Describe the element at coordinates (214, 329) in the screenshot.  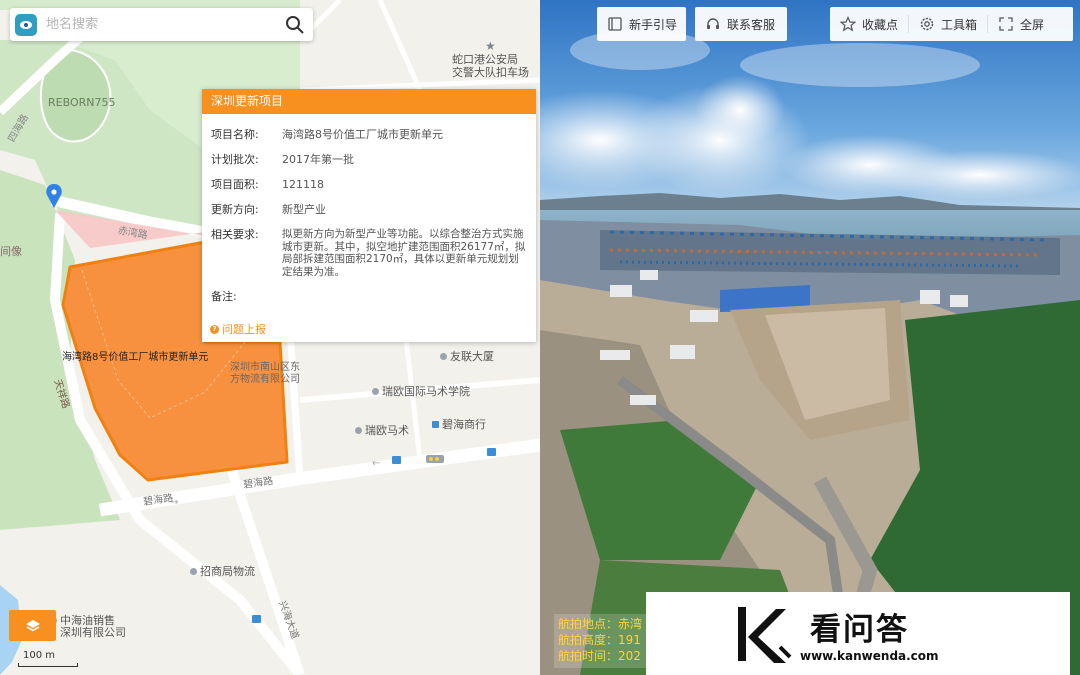
I see `question-icon: ?` at that location.